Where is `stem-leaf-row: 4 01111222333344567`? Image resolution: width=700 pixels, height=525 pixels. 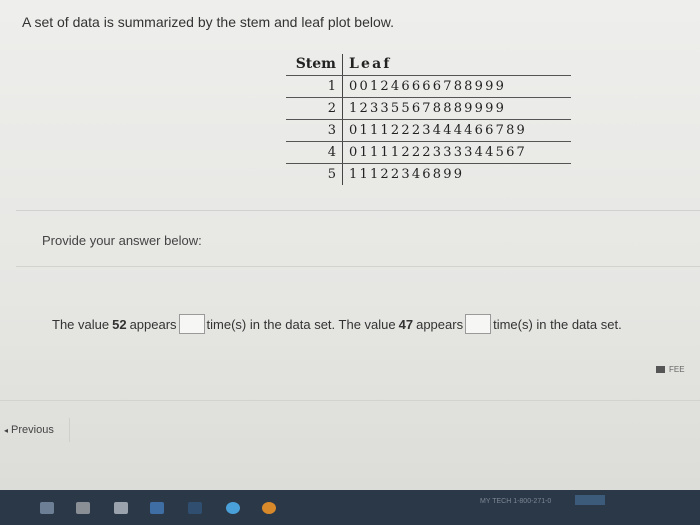
stem-leaf-row: 4 01111222333344567 is located at coordinates (428, 152).